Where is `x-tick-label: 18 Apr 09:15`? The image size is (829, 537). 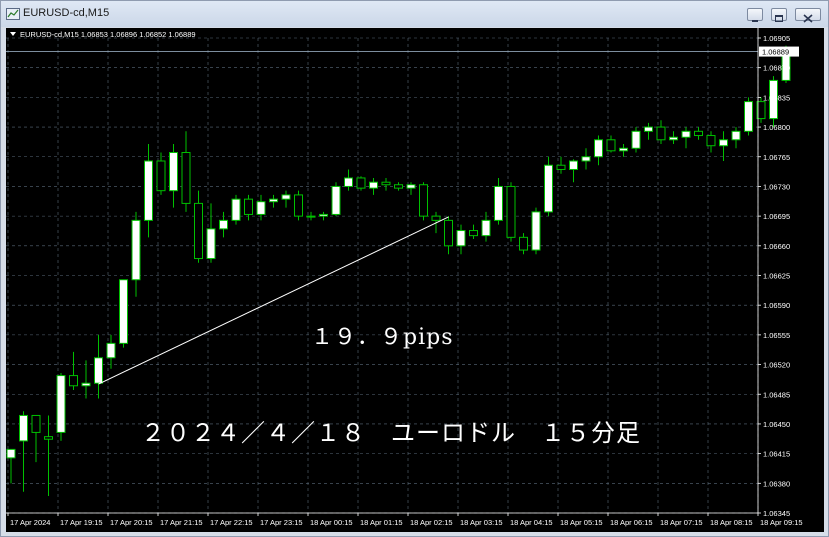 x-tick-label: 18 Apr 09:15 is located at coordinates (781, 522).